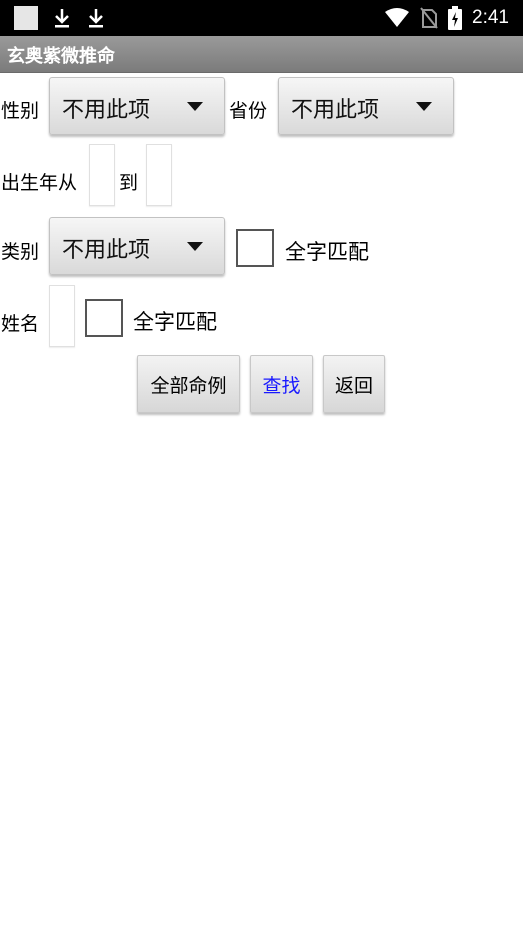  Describe the element at coordinates (61, 56) in the screenshot. I see `app-title: 玄奥紫微推命` at that location.